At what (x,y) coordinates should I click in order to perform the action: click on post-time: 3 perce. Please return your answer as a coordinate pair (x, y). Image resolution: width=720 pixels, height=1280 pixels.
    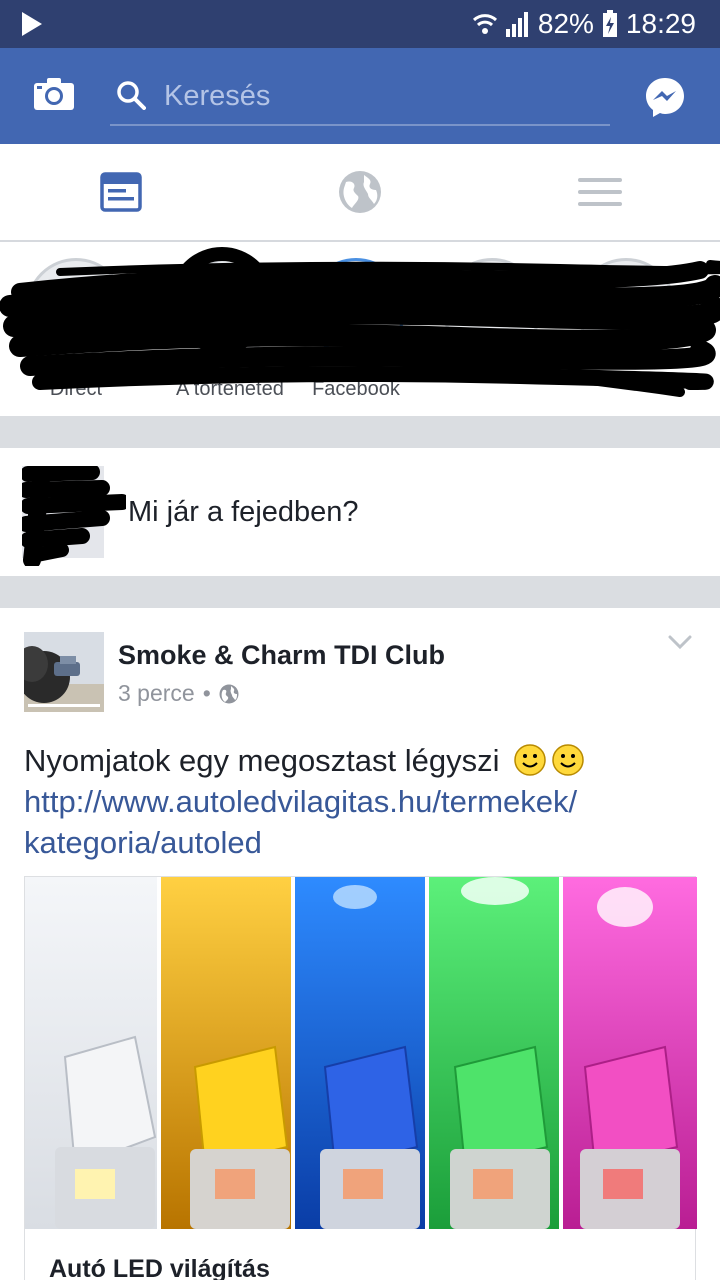
    Looking at the image, I should click on (156, 693).